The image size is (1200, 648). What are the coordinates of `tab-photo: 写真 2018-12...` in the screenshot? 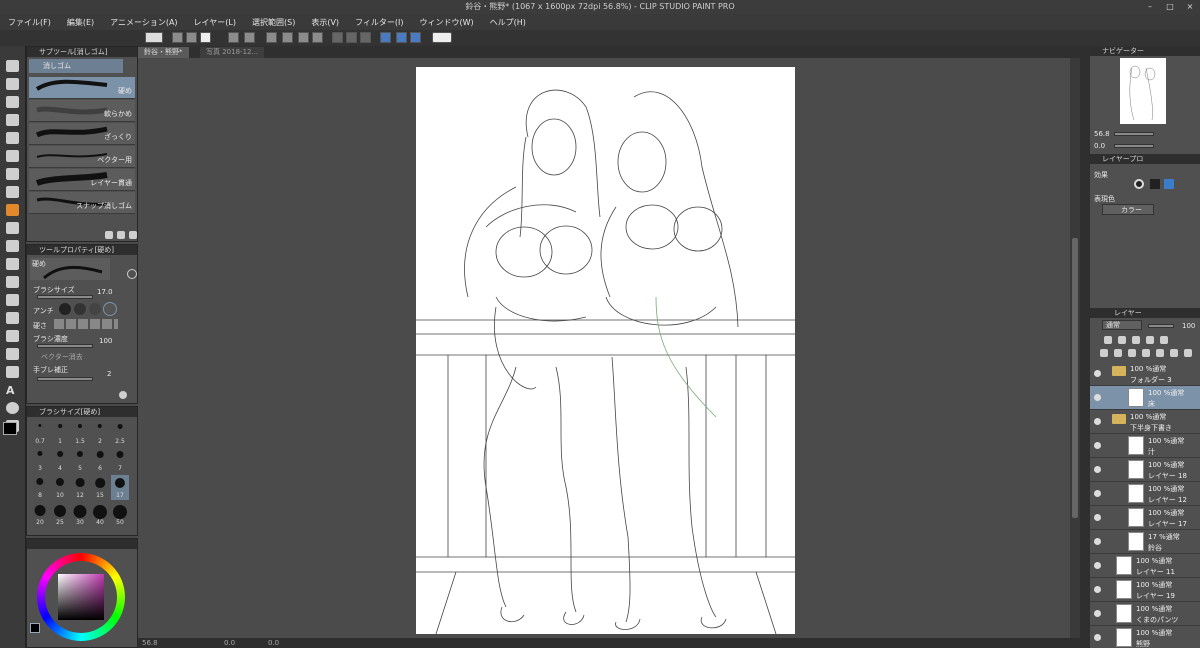 It's located at (232, 52).